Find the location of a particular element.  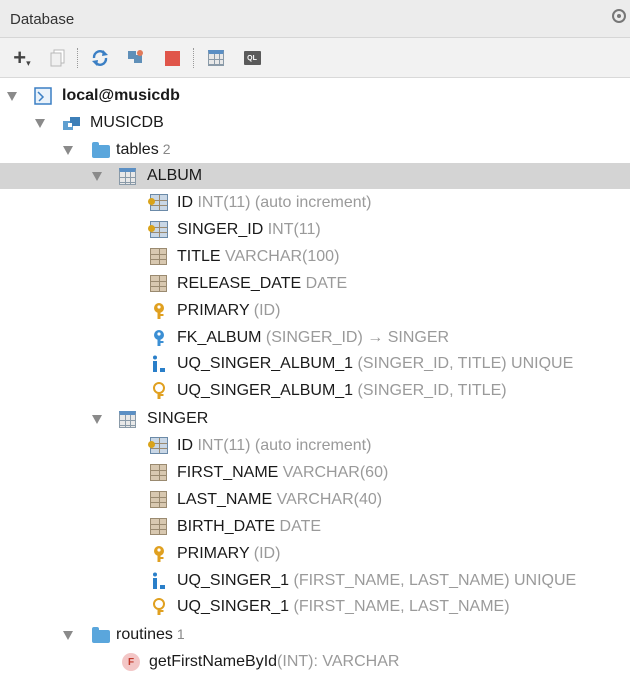

tree-node-foreign-key: FK_ALBUM (SINGER_ID) → SINGER is located at coordinates (315, 338).